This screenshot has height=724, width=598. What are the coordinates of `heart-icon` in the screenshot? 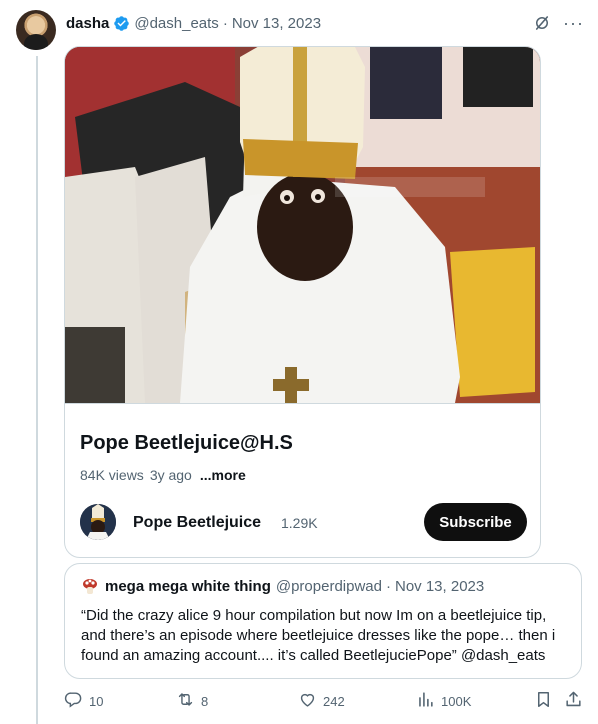 It's located at (307, 701).